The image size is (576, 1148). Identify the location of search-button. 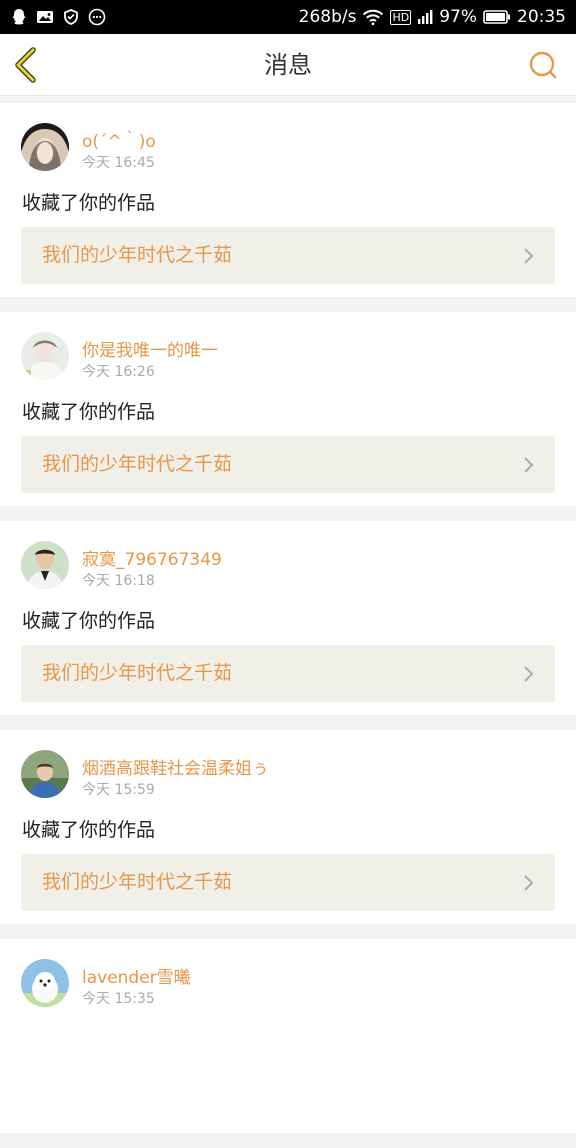
(543, 65).